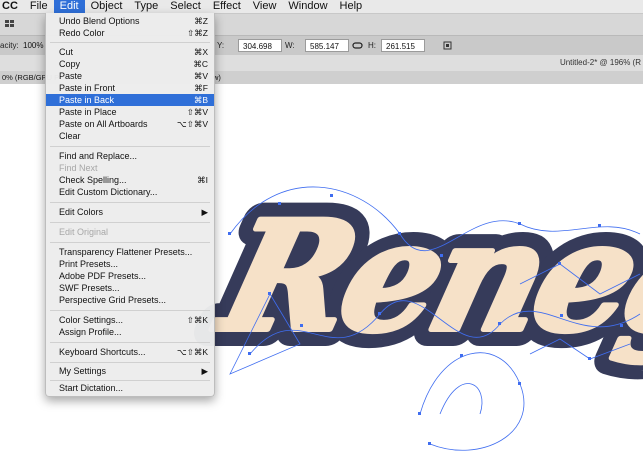 The width and height of the screenshot is (643, 475). I want to click on menu-help: Help, so click(351, 6).